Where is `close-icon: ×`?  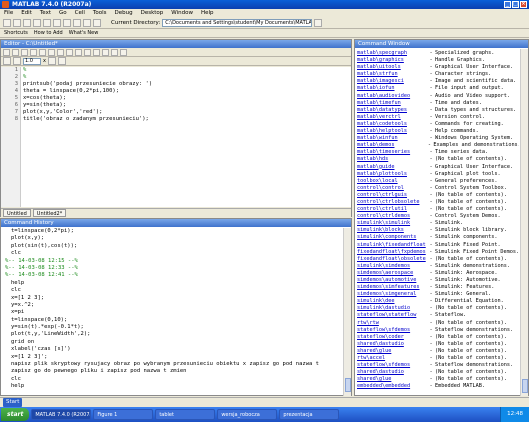
close-icon: × is located at coordinates (523, 4).